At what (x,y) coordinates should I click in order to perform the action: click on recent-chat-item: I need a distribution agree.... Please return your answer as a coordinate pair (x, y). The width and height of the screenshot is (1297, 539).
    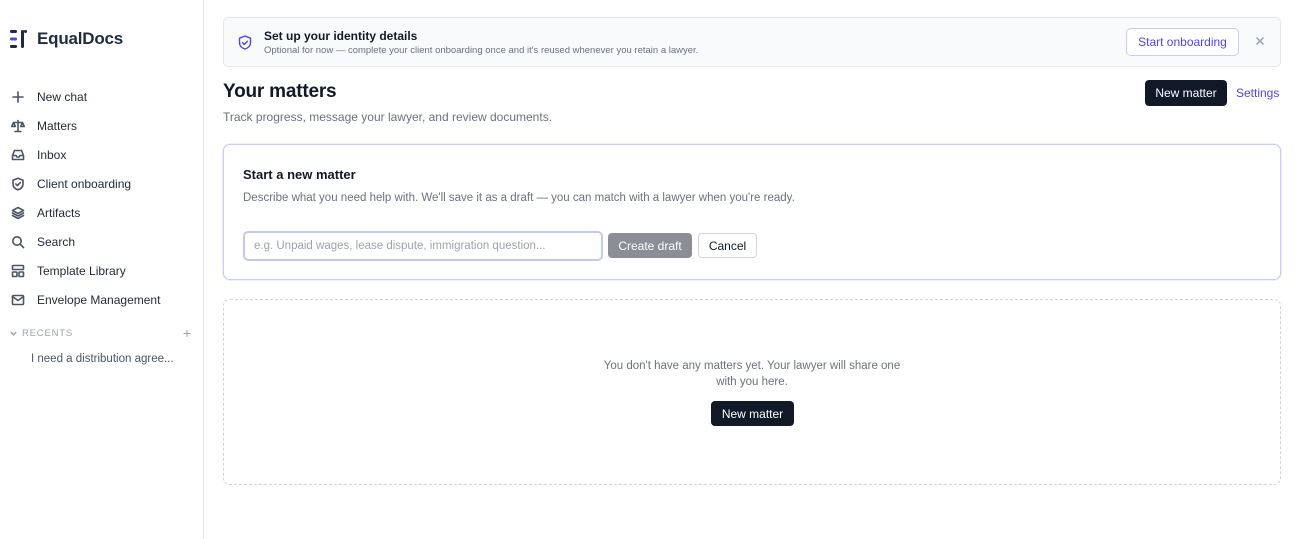
    Looking at the image, I should click on (102, 359).